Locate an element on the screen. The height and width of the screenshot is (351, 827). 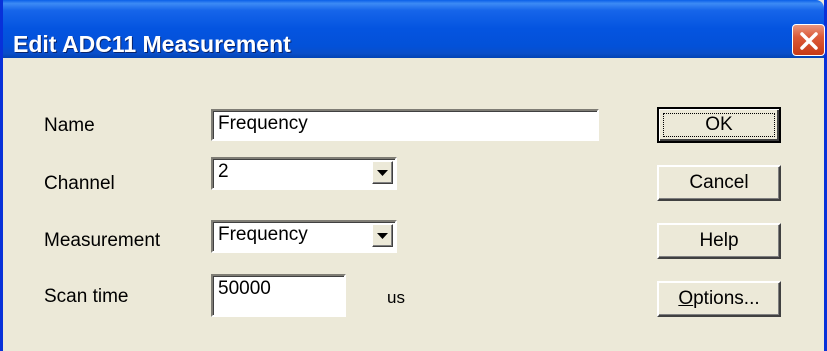
cancel-button: Cancel is located at coordinates (719, 183).